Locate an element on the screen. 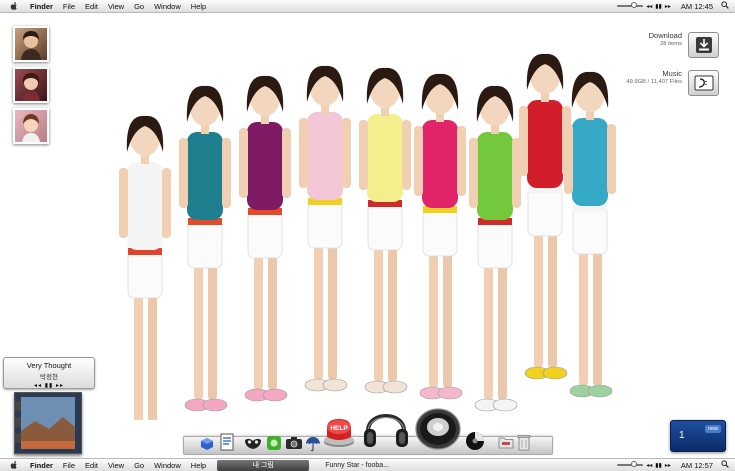  cube-icon is located at coordinates (207, 444).